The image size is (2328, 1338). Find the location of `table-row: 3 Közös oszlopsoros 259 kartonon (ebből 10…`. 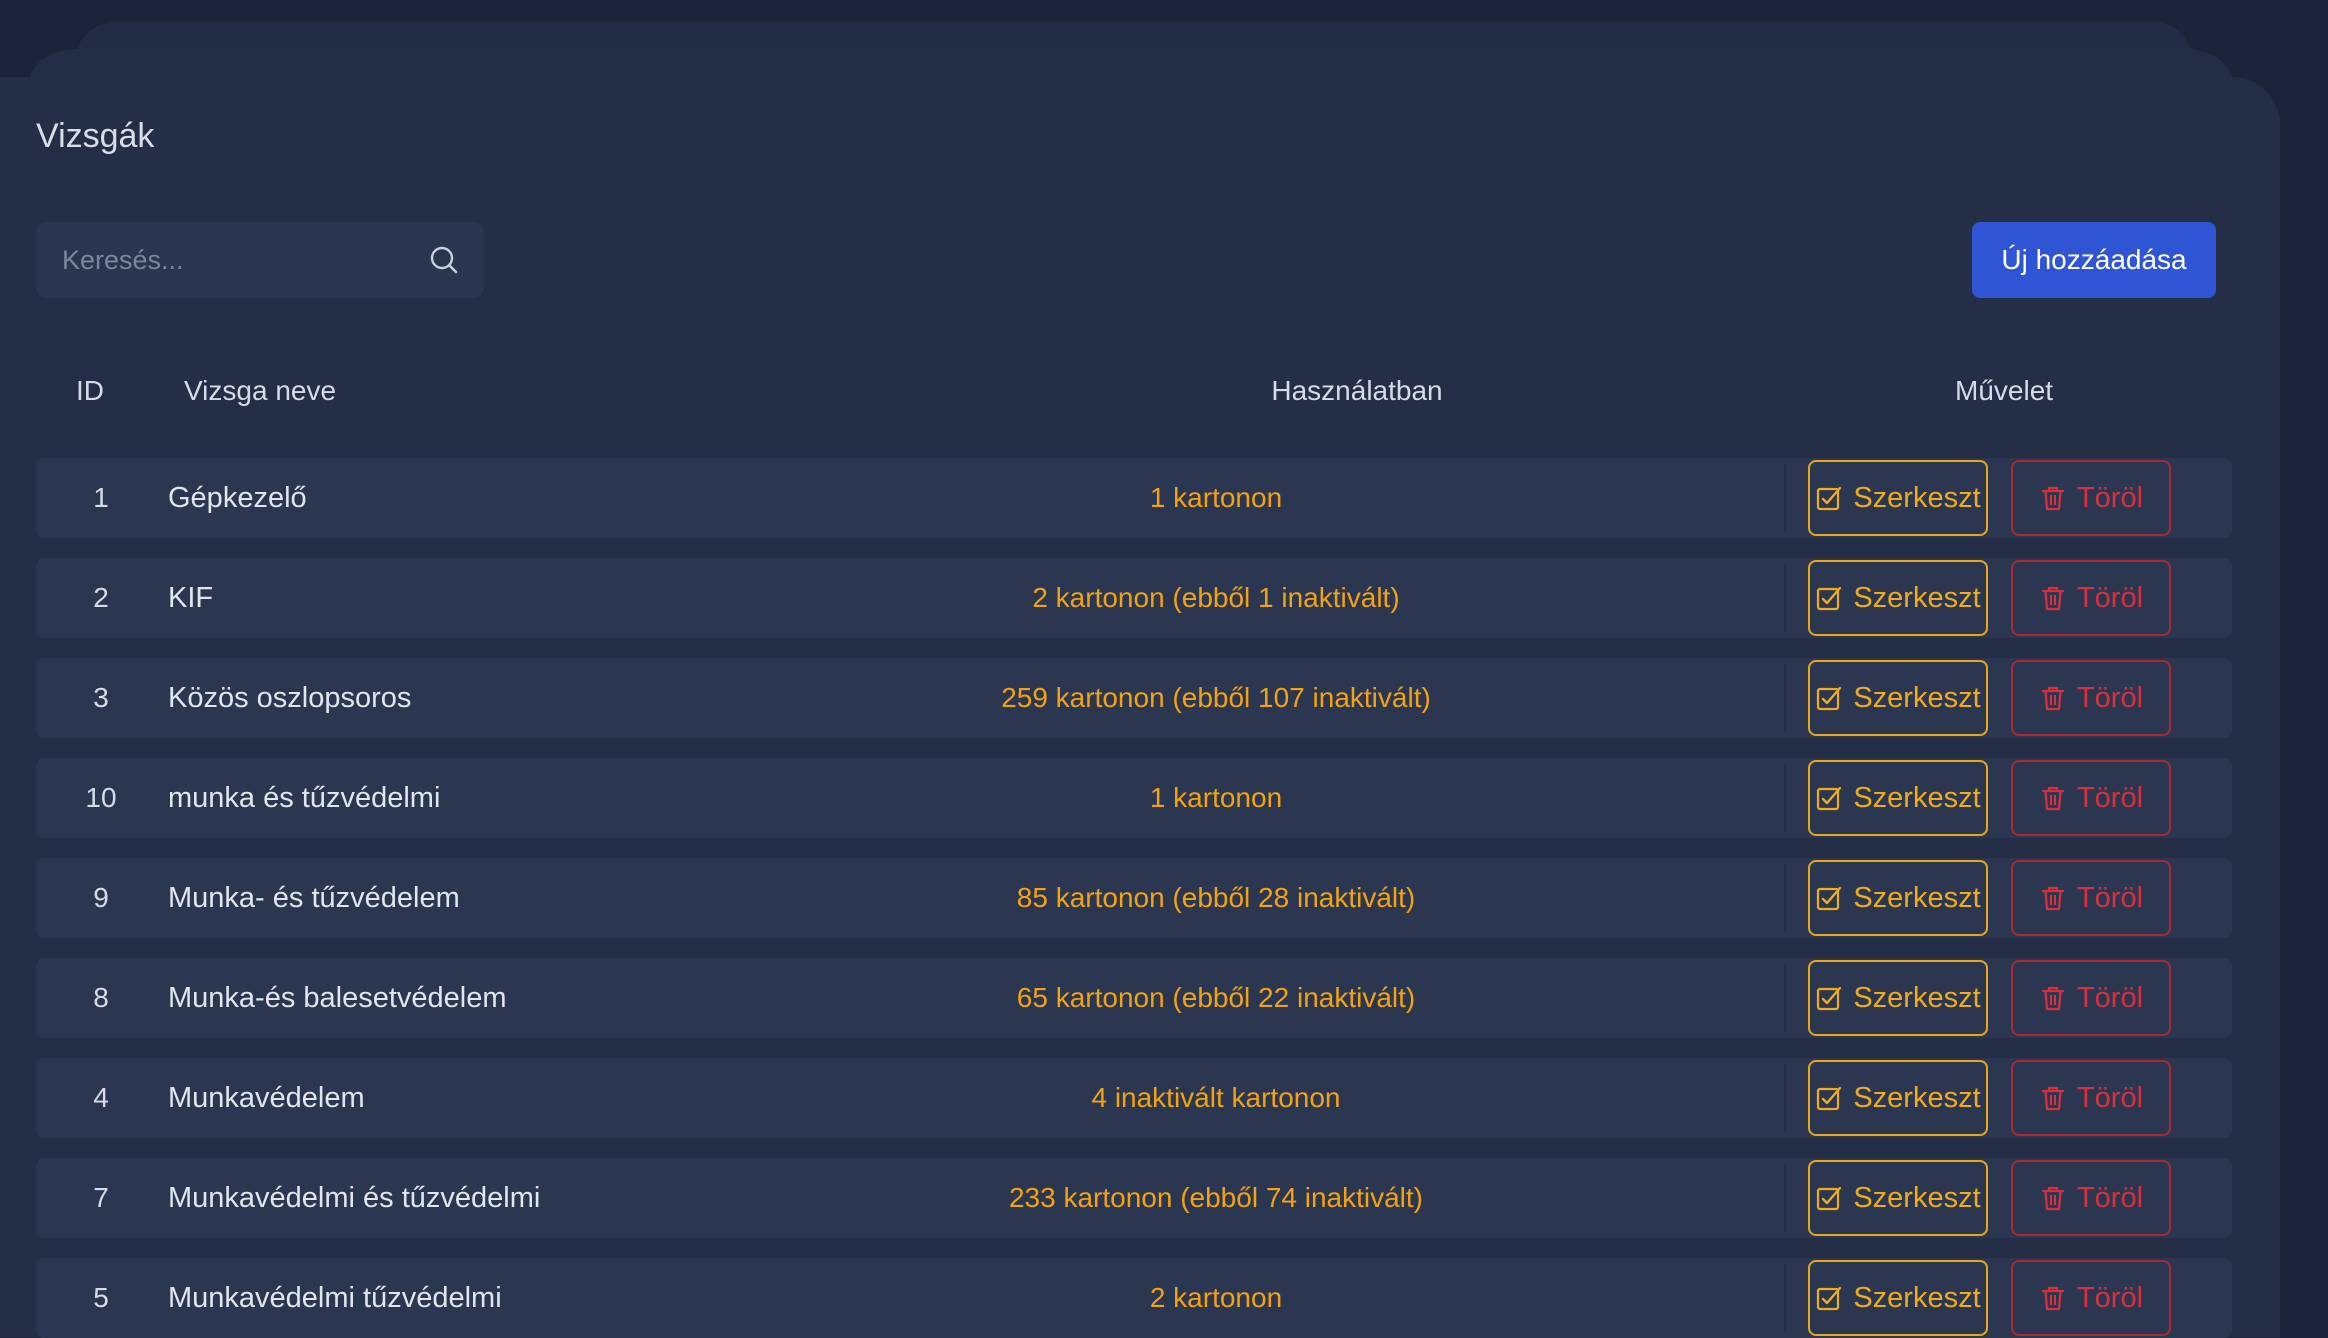

table-row: 3 Közös oszlopsoros 259 kartonon (ebből 10… is located at coordinates (1134, 698).